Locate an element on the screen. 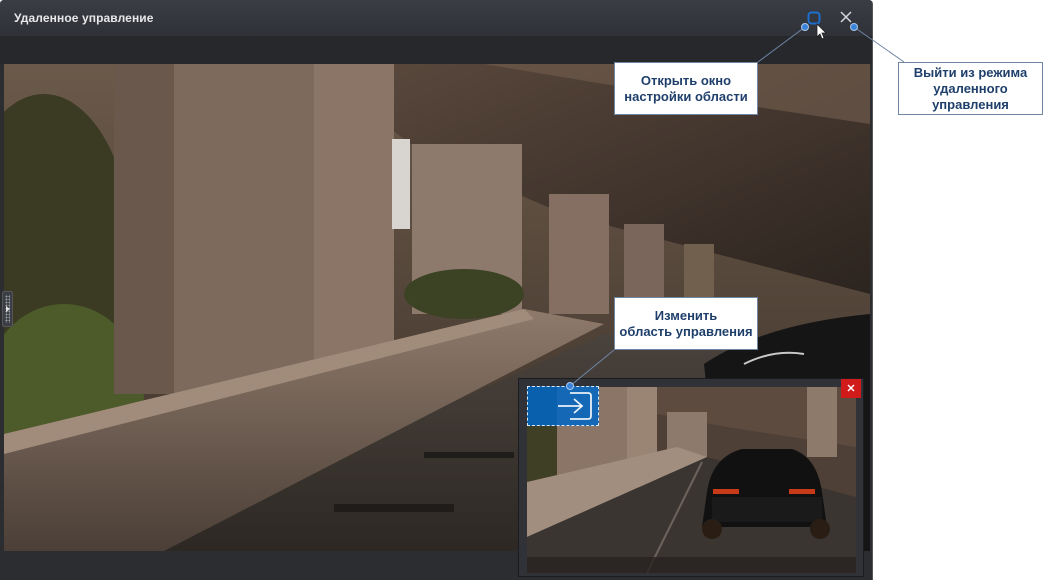 The image size is (1051, 580). callout-exit-remote: Выйти из режима удаленного управления is located at coordinates (970, 88).